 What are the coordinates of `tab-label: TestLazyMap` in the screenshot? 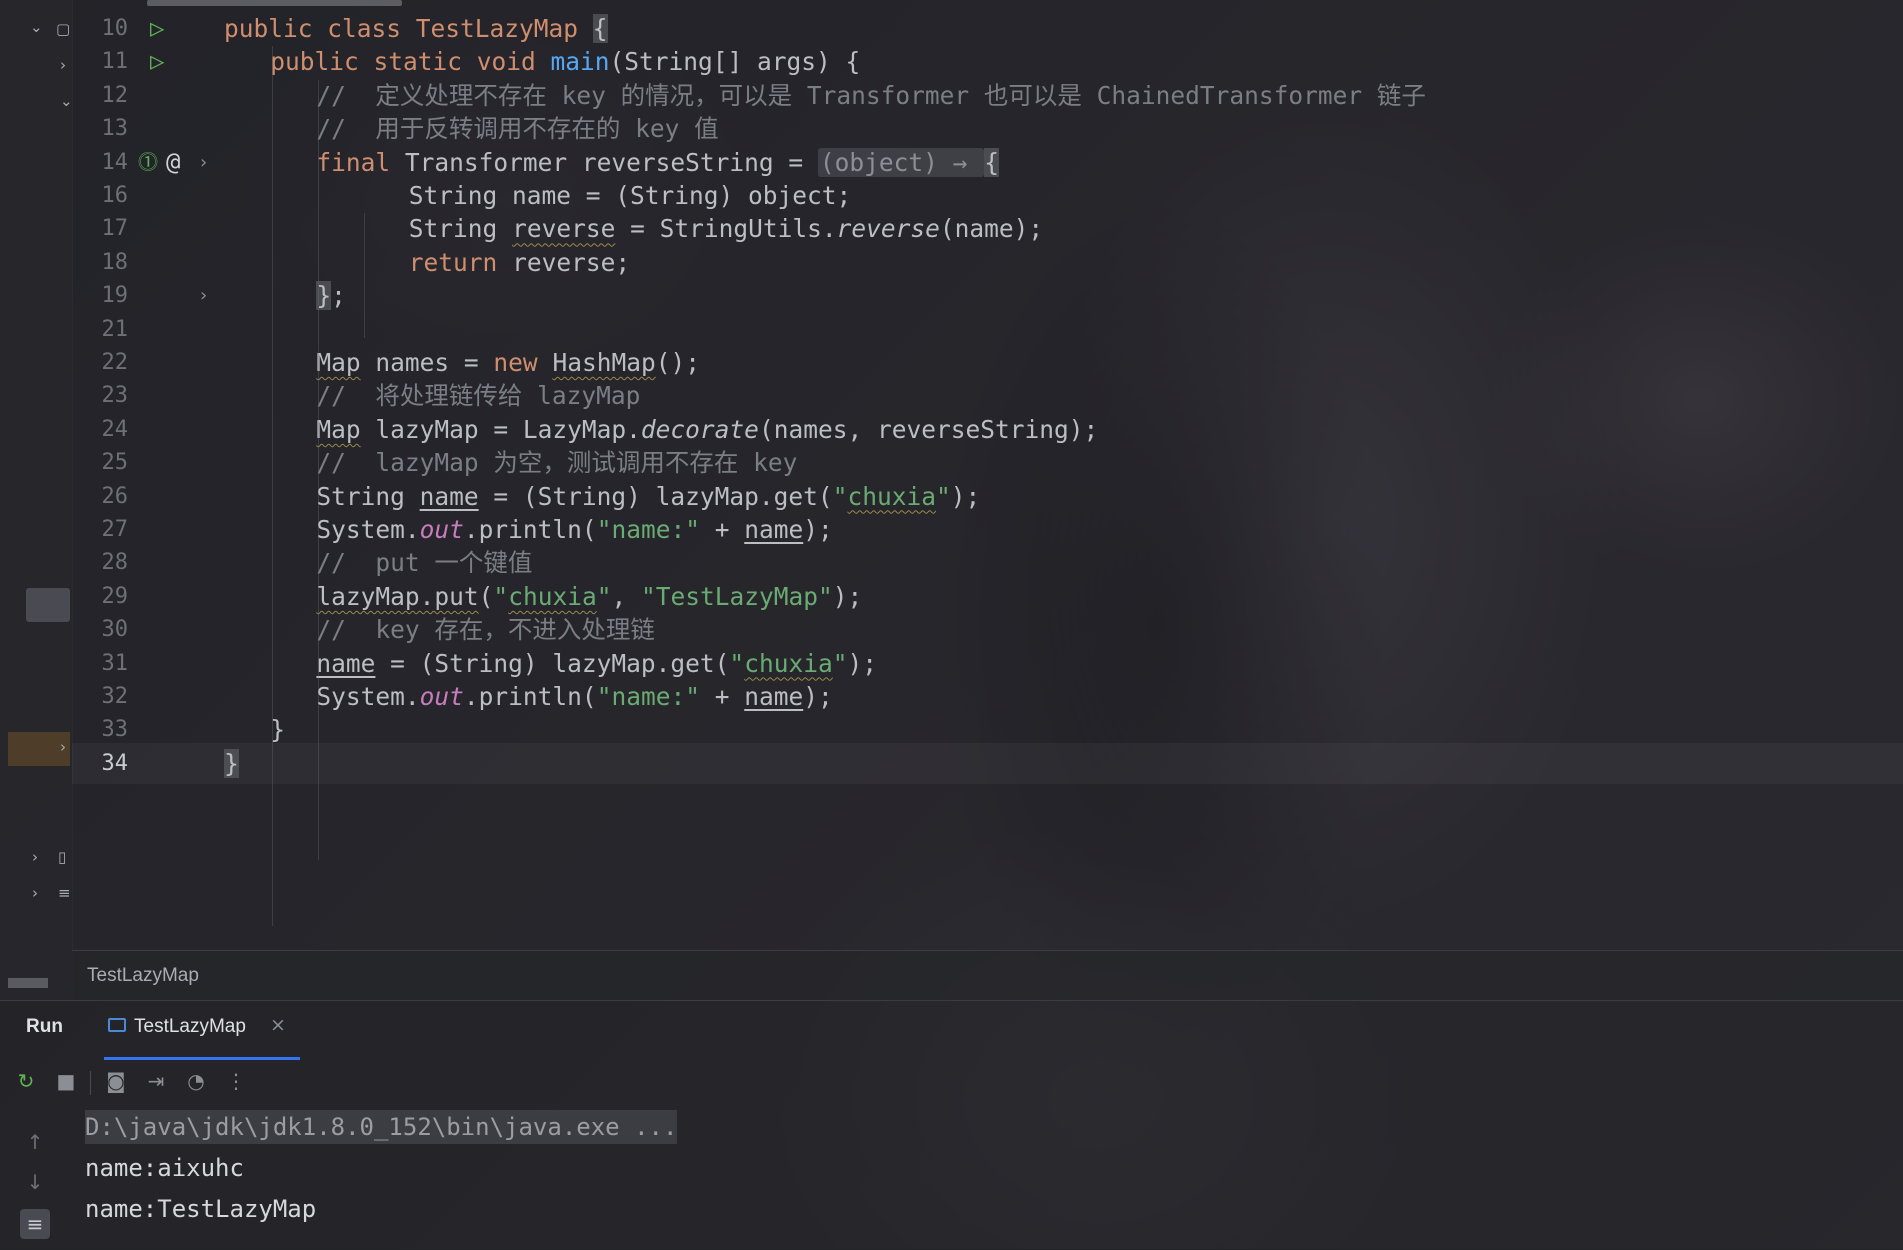 It's located at (190, 1026).